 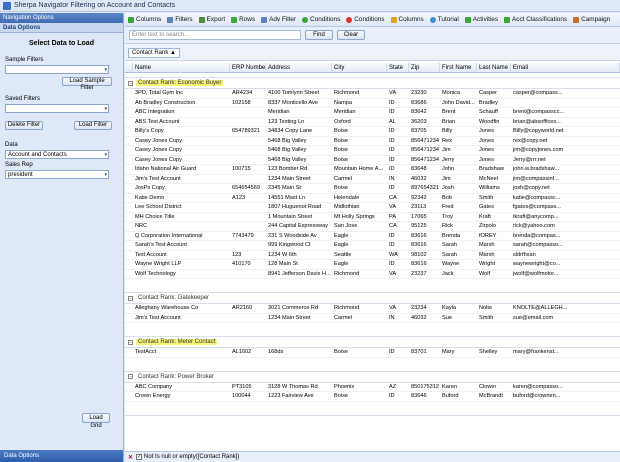 What do you see at coordinates (424, 67) in the screenshot?
I see `column-header-zip: Zip` at bounding box center [424, 67].